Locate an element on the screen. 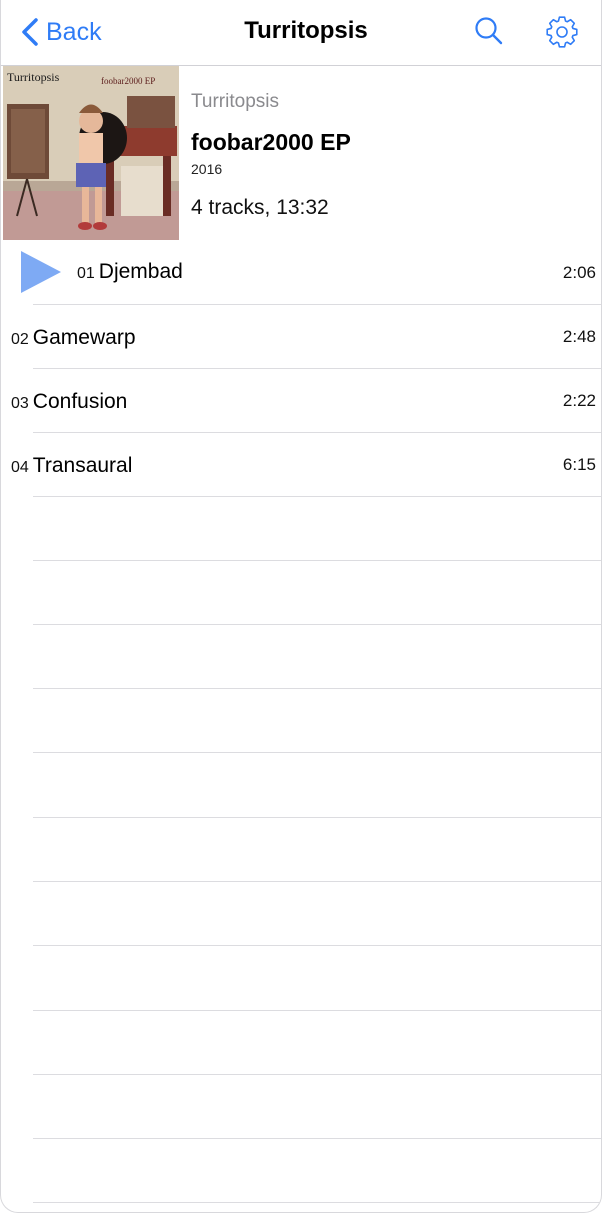 This screenshot has height=1214, width=602. track-row: 03 Confusion 2:22 is located at coordinates (301, 401).